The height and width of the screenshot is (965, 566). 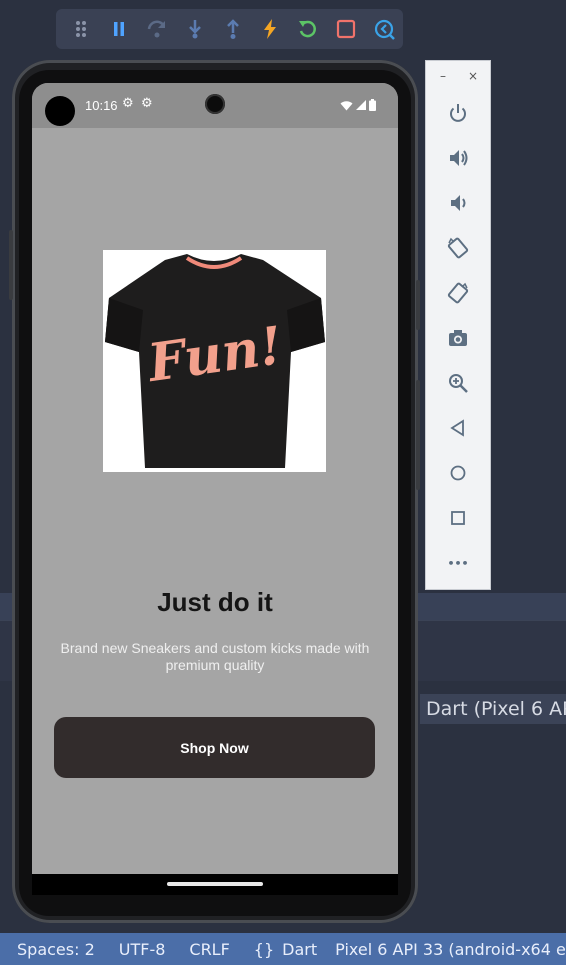 What do you see at coordinates (458, 473) in the screenshot?
I see `home-icon` at bounding box center [458, 473].